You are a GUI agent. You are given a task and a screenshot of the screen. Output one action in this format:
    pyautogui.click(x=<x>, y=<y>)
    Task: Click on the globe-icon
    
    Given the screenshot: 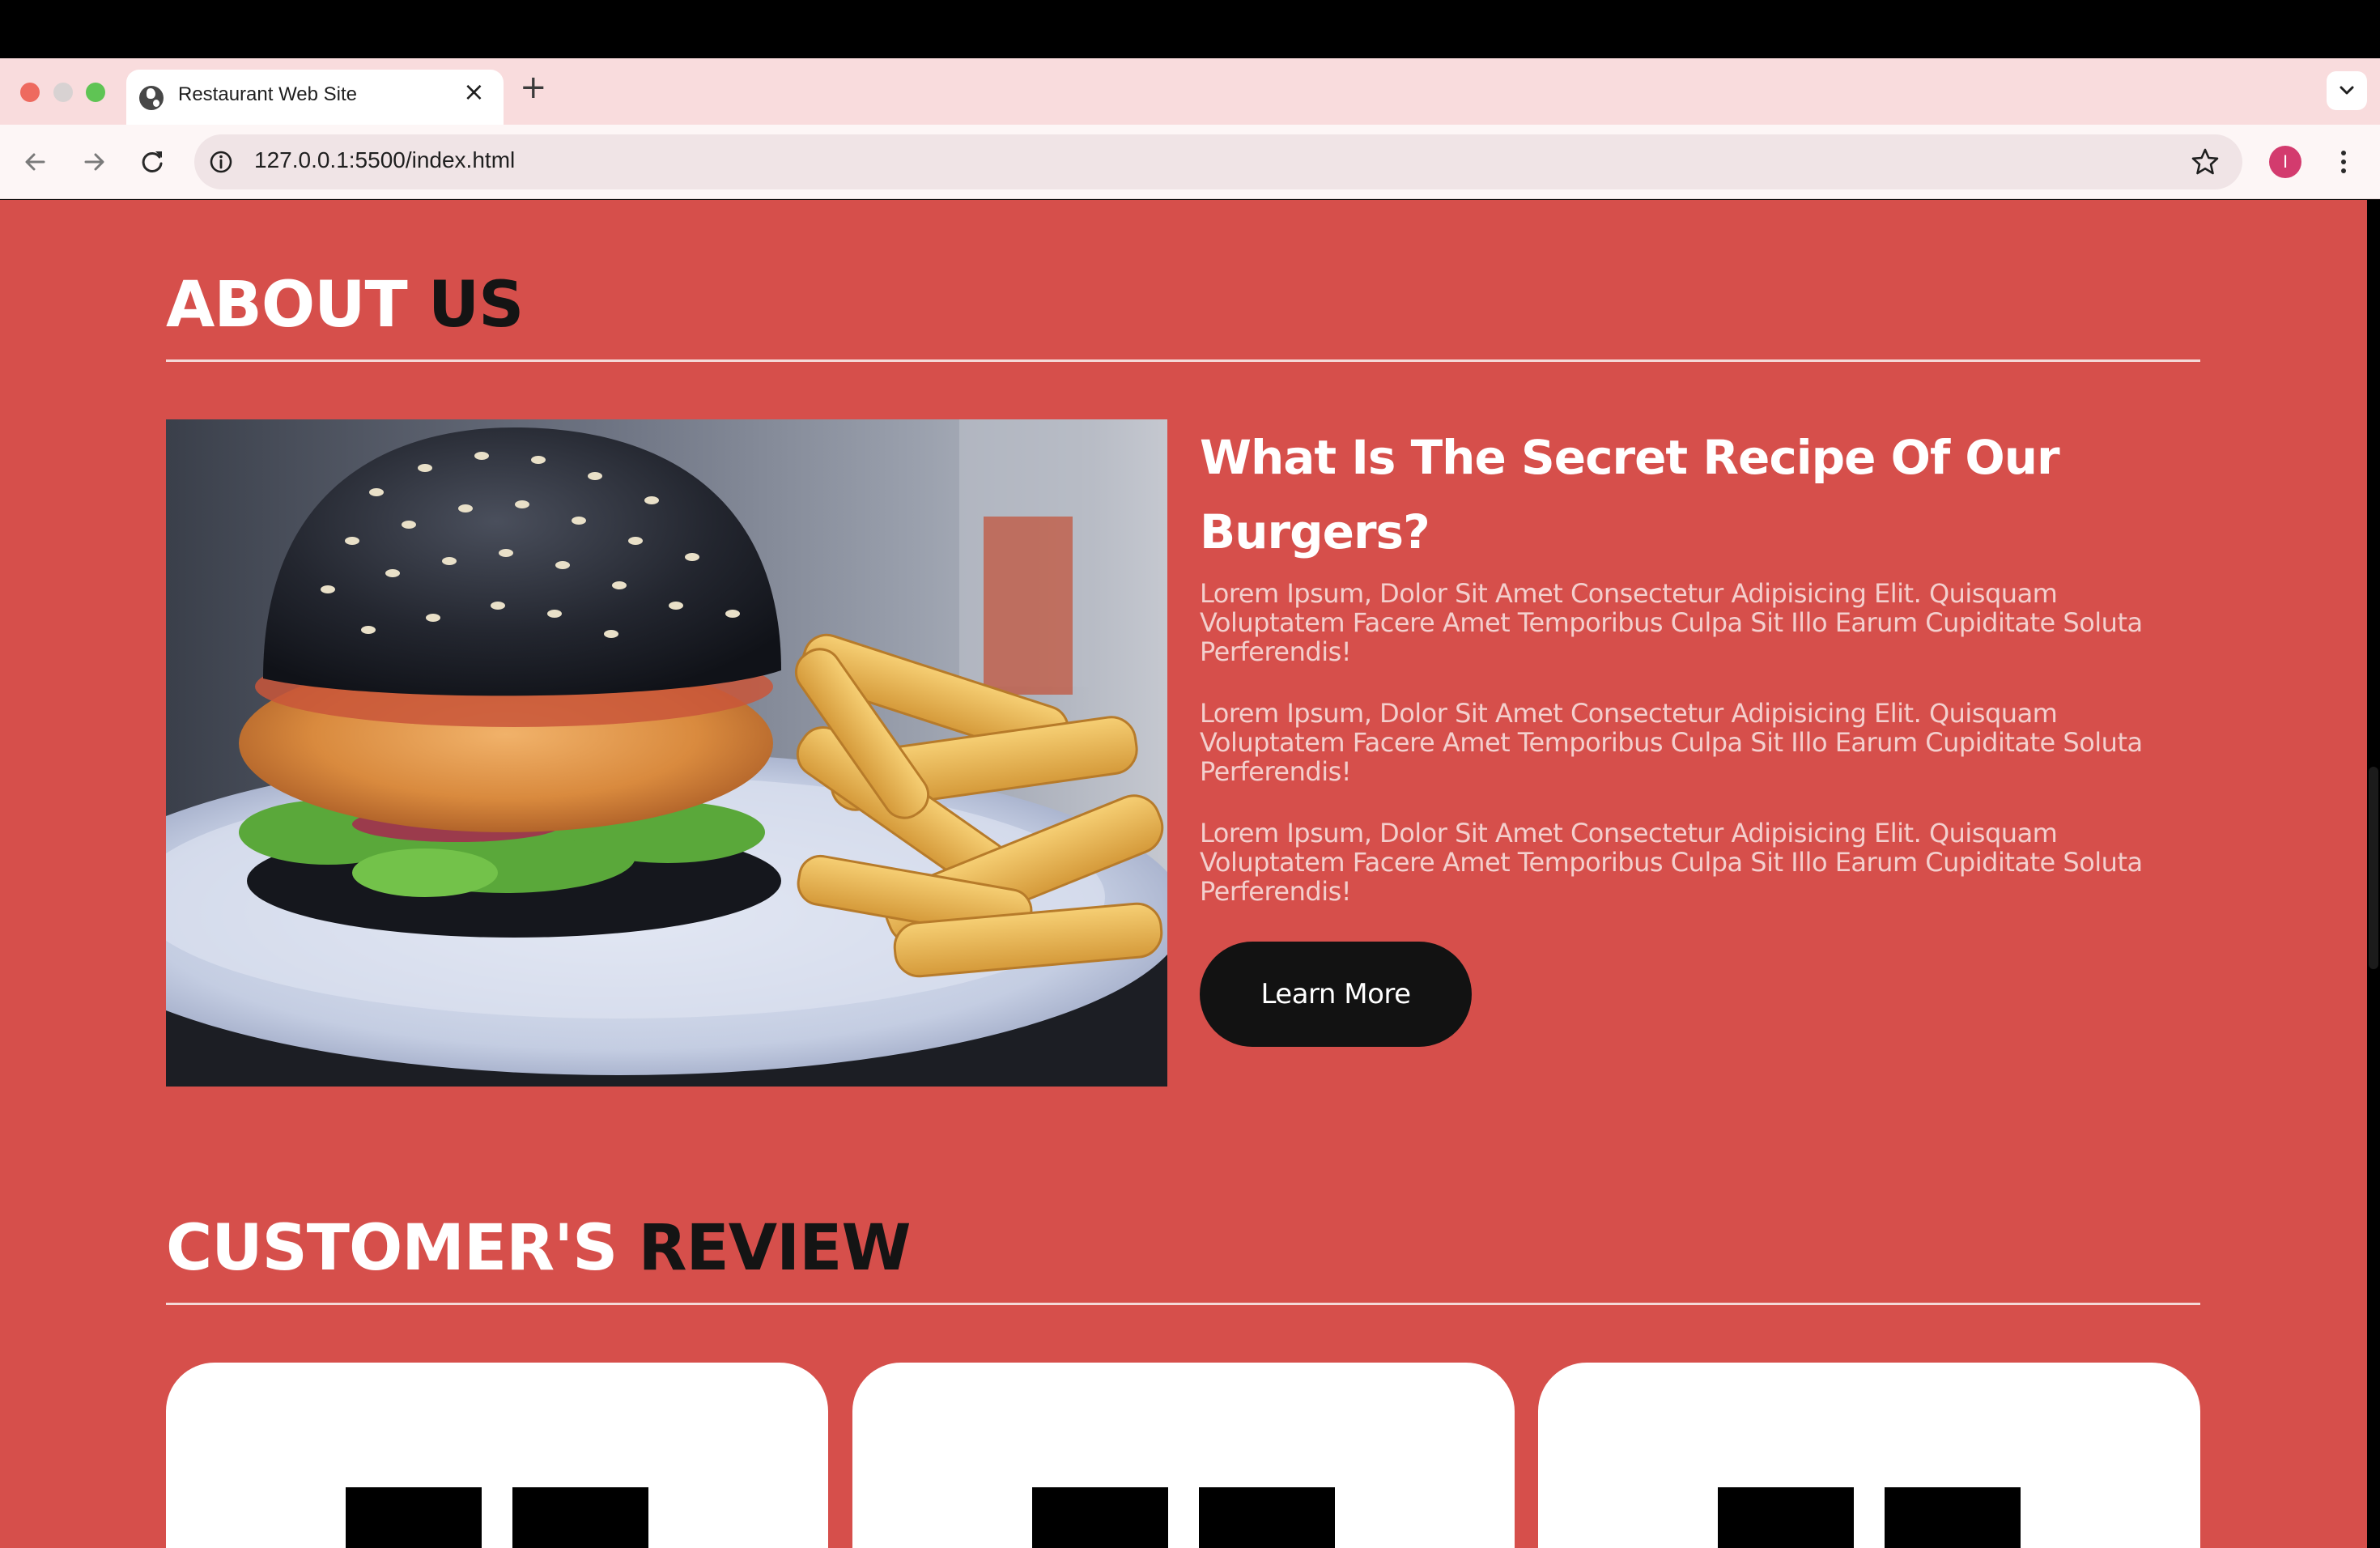 What is the action you would take?
    pyautogui.click(x=151, y=98)
    